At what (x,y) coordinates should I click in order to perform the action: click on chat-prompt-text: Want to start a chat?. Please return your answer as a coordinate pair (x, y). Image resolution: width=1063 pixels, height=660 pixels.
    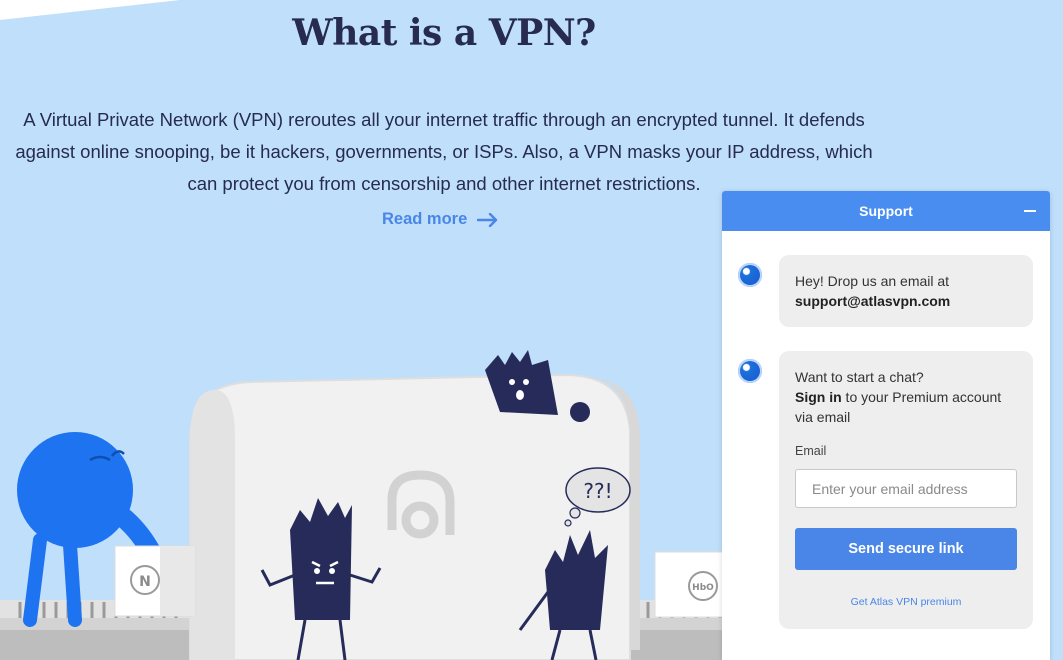
    Looking at the image, I should click on (859, 377).